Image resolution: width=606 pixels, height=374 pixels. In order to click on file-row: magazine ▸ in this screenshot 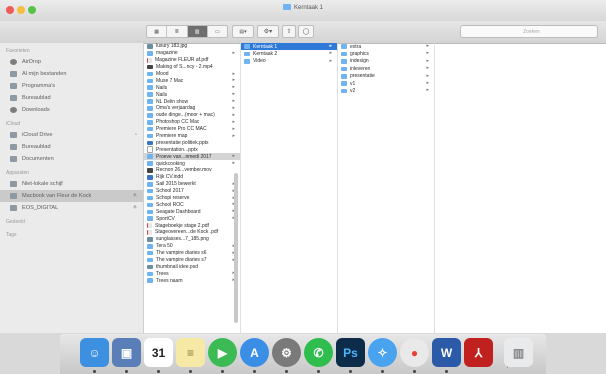, I will do `click(192, 53)`.